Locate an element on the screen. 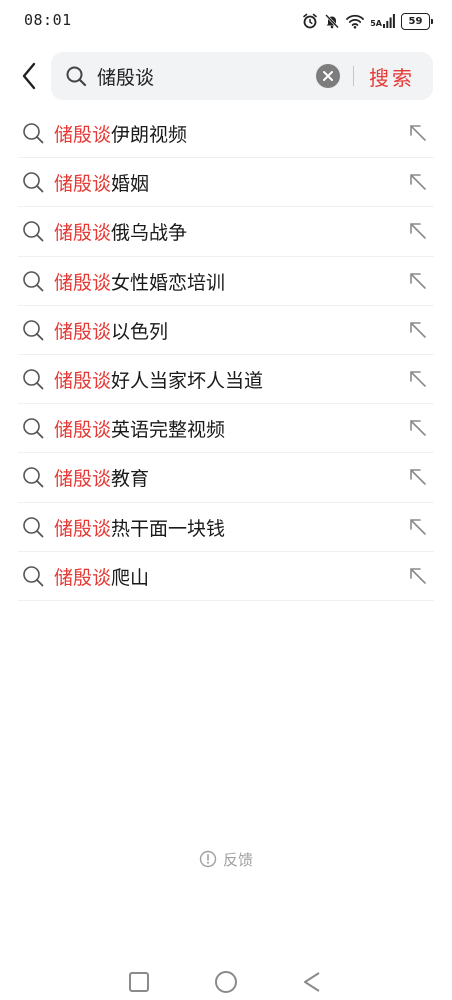 This screenshot has width=452, height=1000. suggestion-item: 储殷谈教育 is located at coordinates (226, 478).